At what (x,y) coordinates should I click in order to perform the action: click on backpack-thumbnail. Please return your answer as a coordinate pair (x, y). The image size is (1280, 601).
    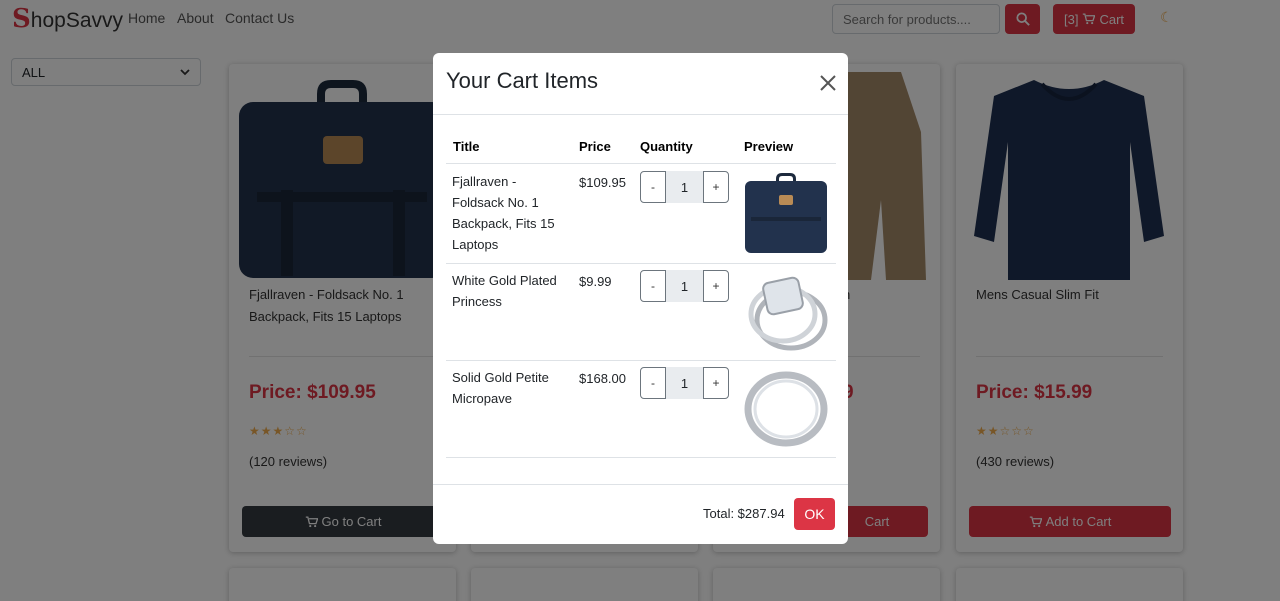
    Looking at the image, I should click on (786, 213).